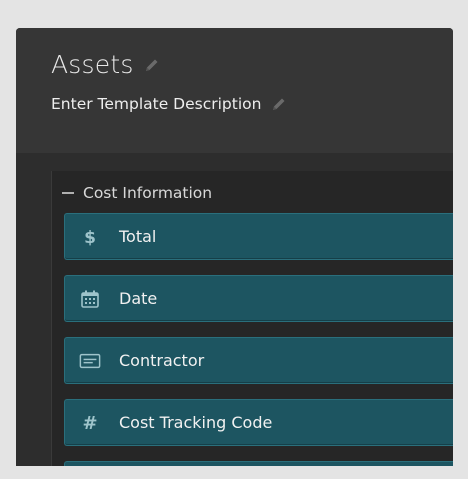 The width and height of the screenshot is (468, 479). I want to click on calendar-icon, so click(90, 299).